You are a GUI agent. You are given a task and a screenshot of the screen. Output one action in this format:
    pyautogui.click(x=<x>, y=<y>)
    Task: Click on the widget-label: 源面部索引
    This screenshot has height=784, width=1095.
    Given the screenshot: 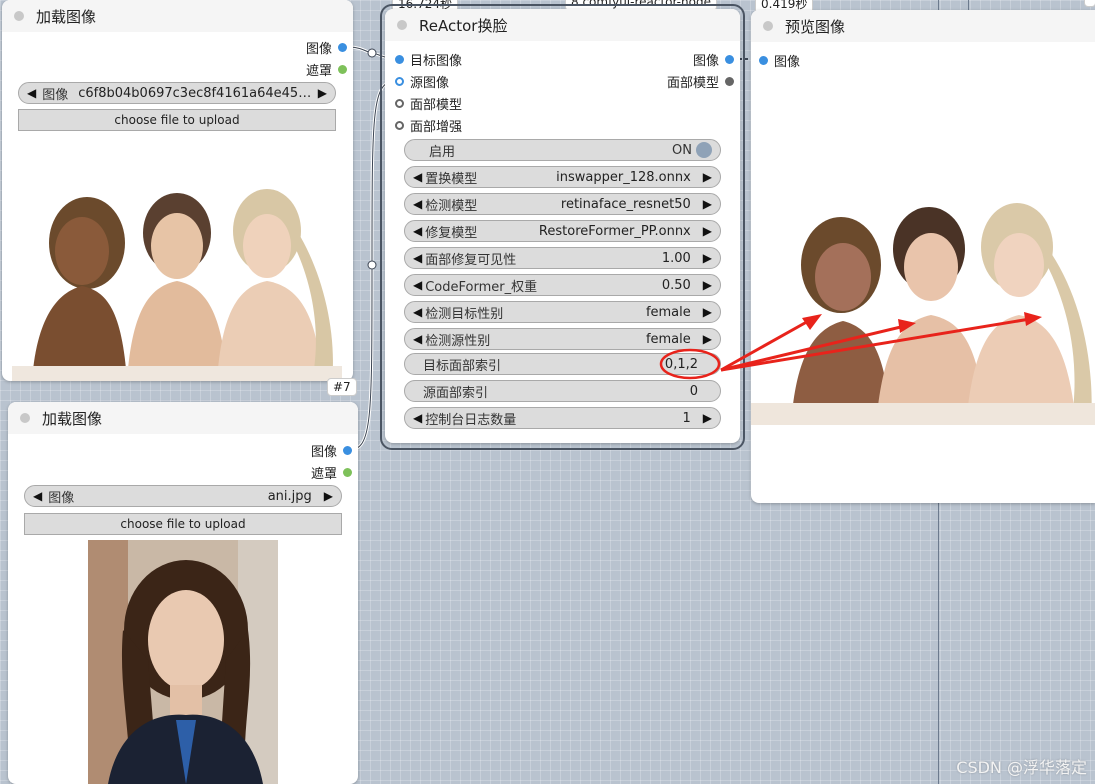 What is the action you would take?
    pyautogui.click(x=456, y=393)
    